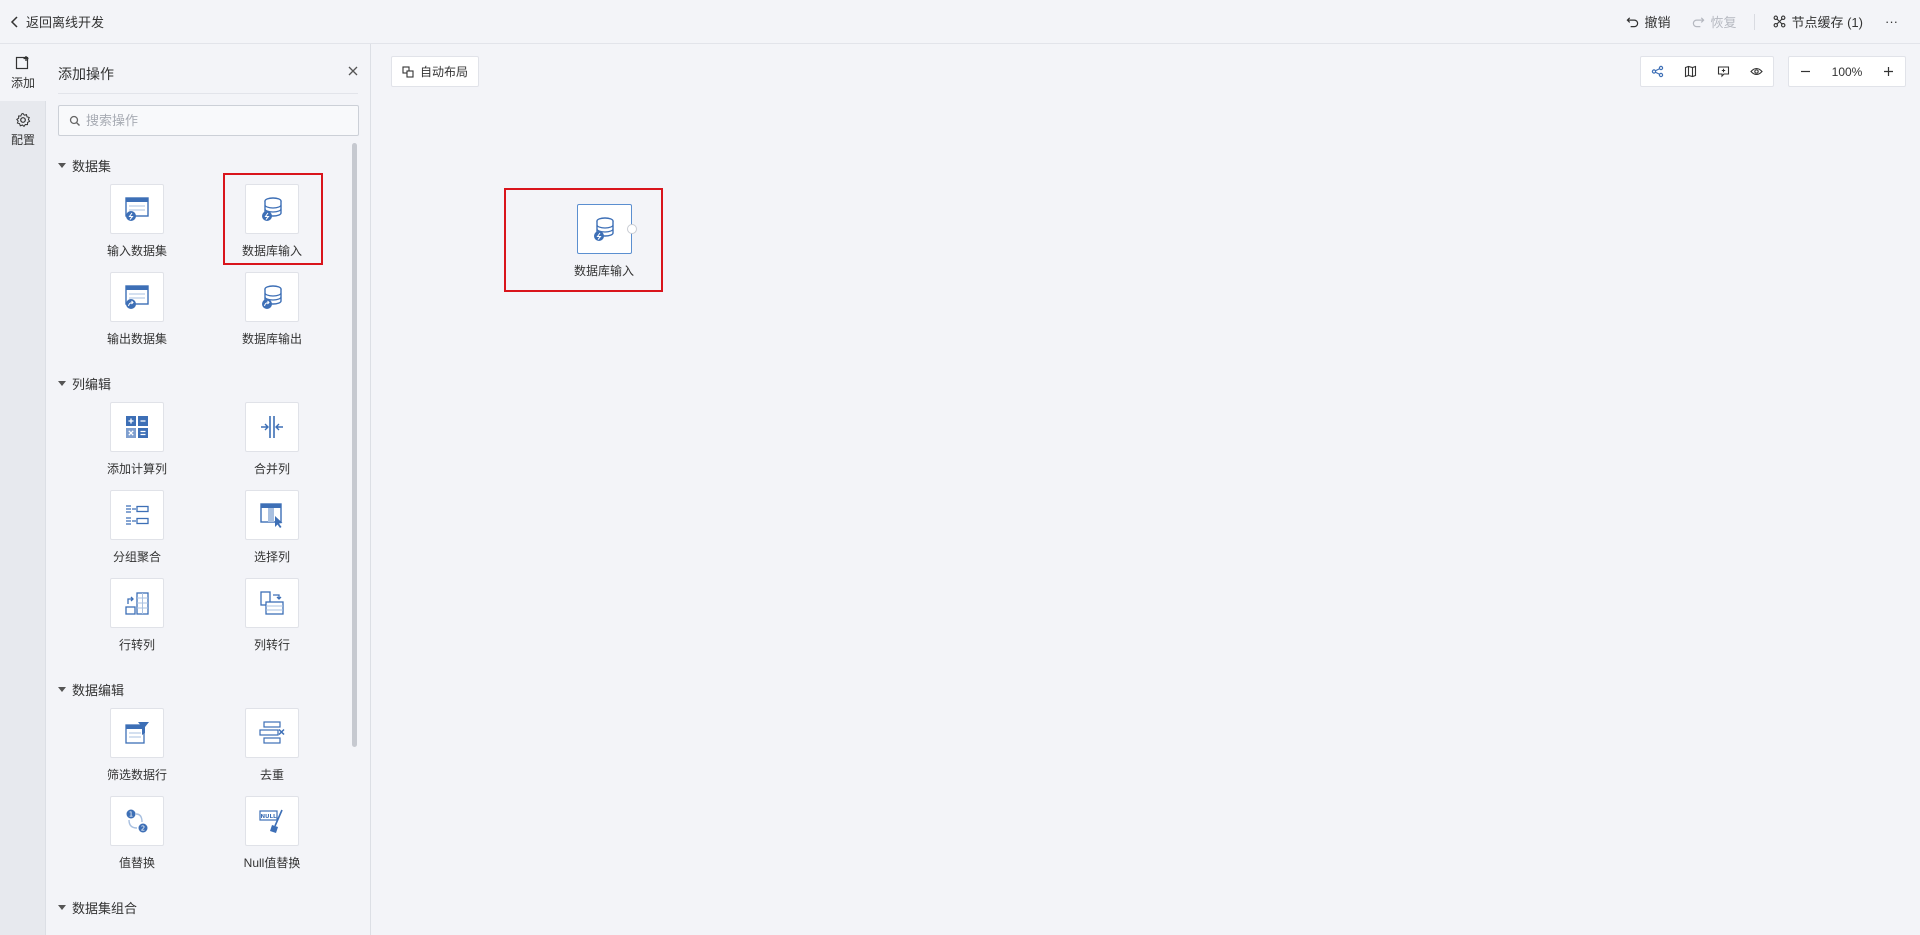 The width and height of the screenshot is (1920, 935). I want to click on op-label: 筛选数据行, so click(136, 775).